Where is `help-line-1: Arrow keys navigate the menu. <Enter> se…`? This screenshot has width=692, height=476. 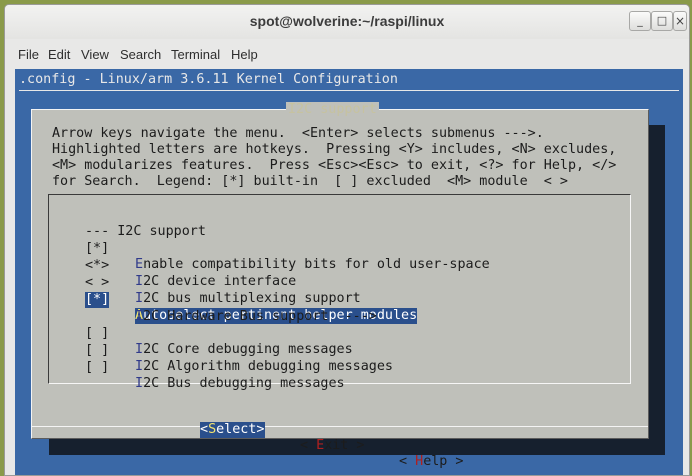
help-line-1: Arrow keys navigate the menu. <Enter> se… is located at coordinates (298, 133).